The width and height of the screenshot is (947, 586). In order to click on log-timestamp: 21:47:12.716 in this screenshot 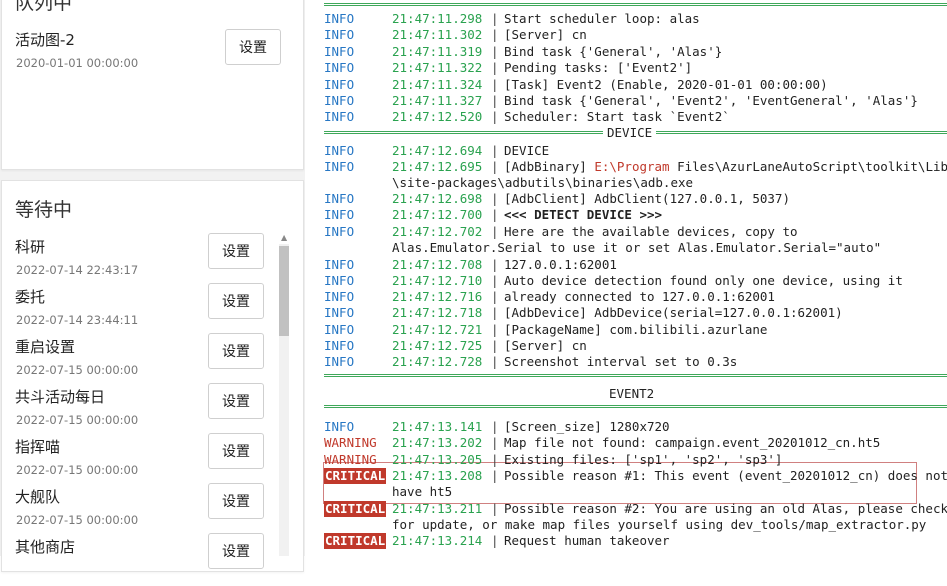, I will do `click(437, 296)`.